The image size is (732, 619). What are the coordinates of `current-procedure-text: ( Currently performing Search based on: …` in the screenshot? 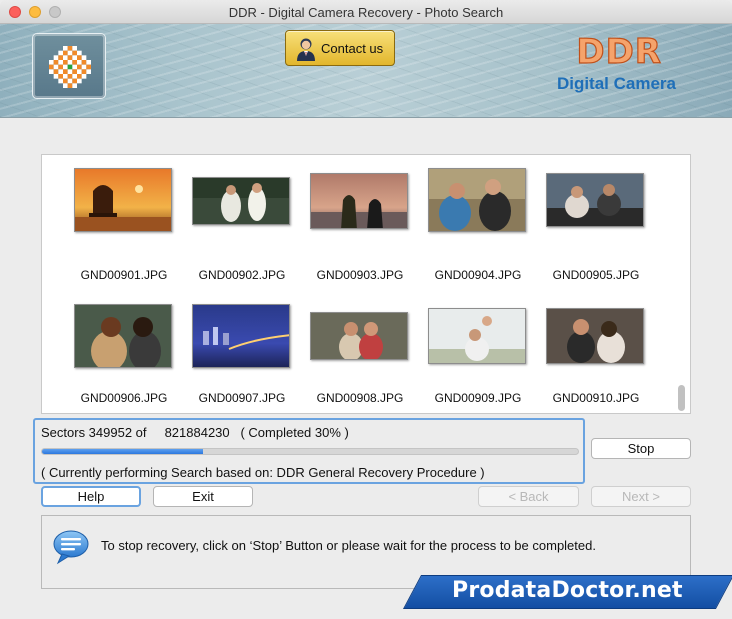 It's located at (263, 472).